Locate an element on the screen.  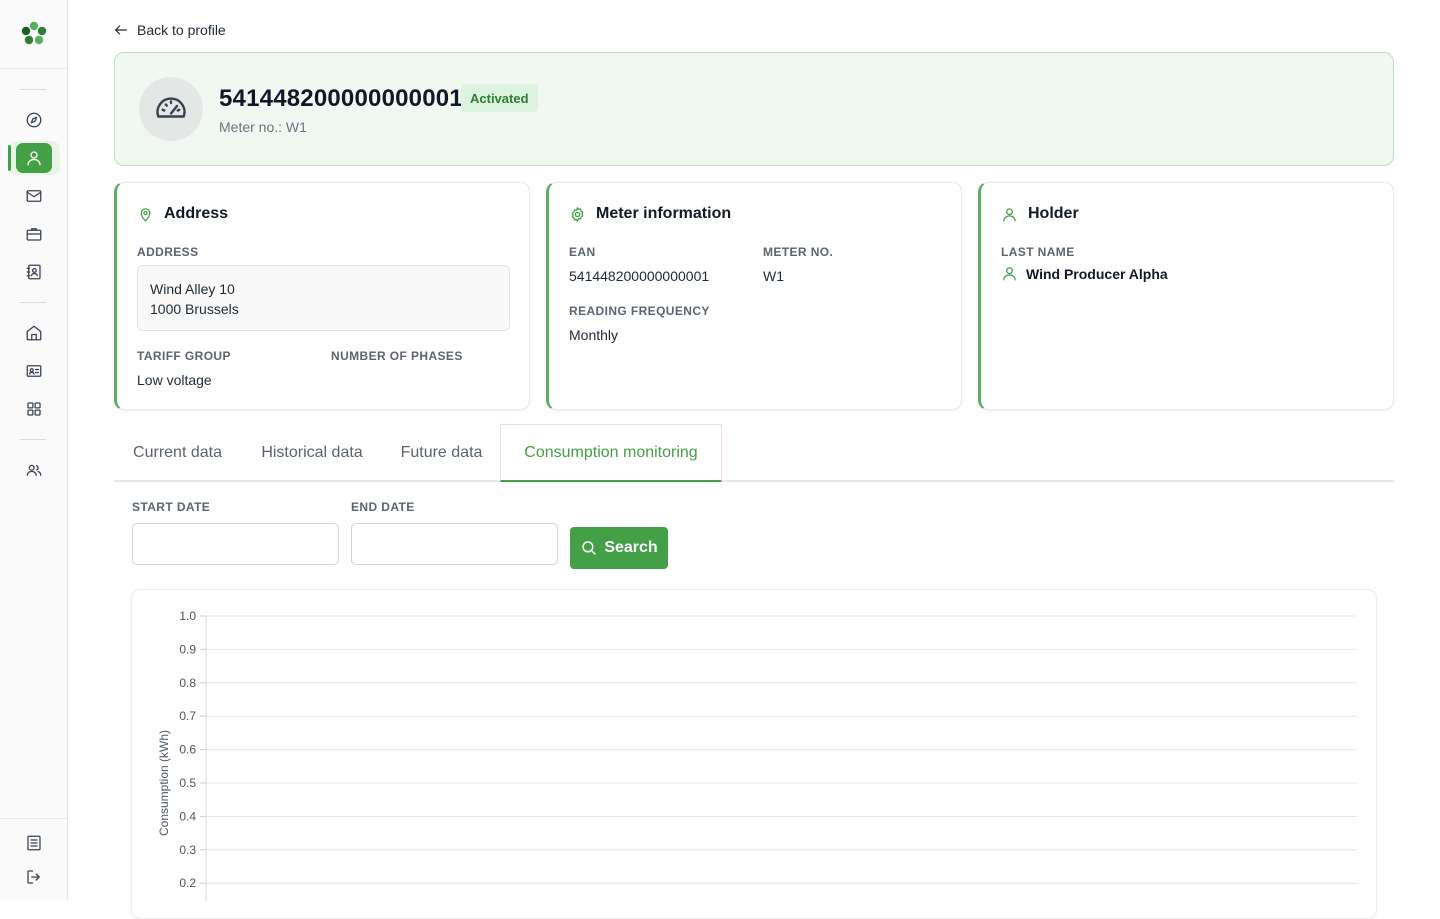
document-icon is located at coordinates (34, 843).